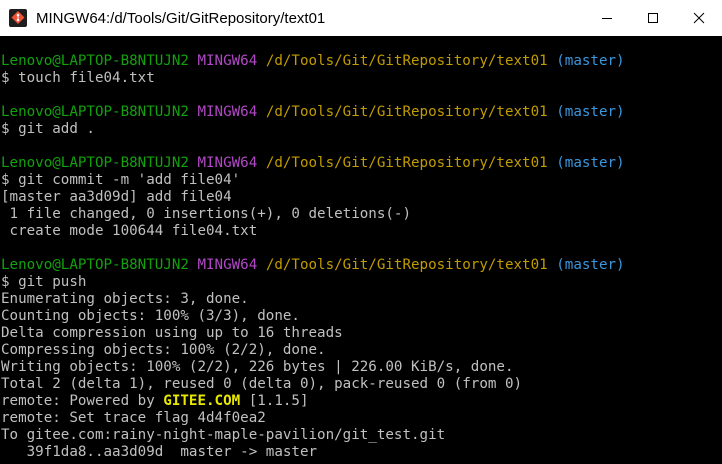 This screenshot has width=722, height=464. I want to click on close-button, so click(699, 18).